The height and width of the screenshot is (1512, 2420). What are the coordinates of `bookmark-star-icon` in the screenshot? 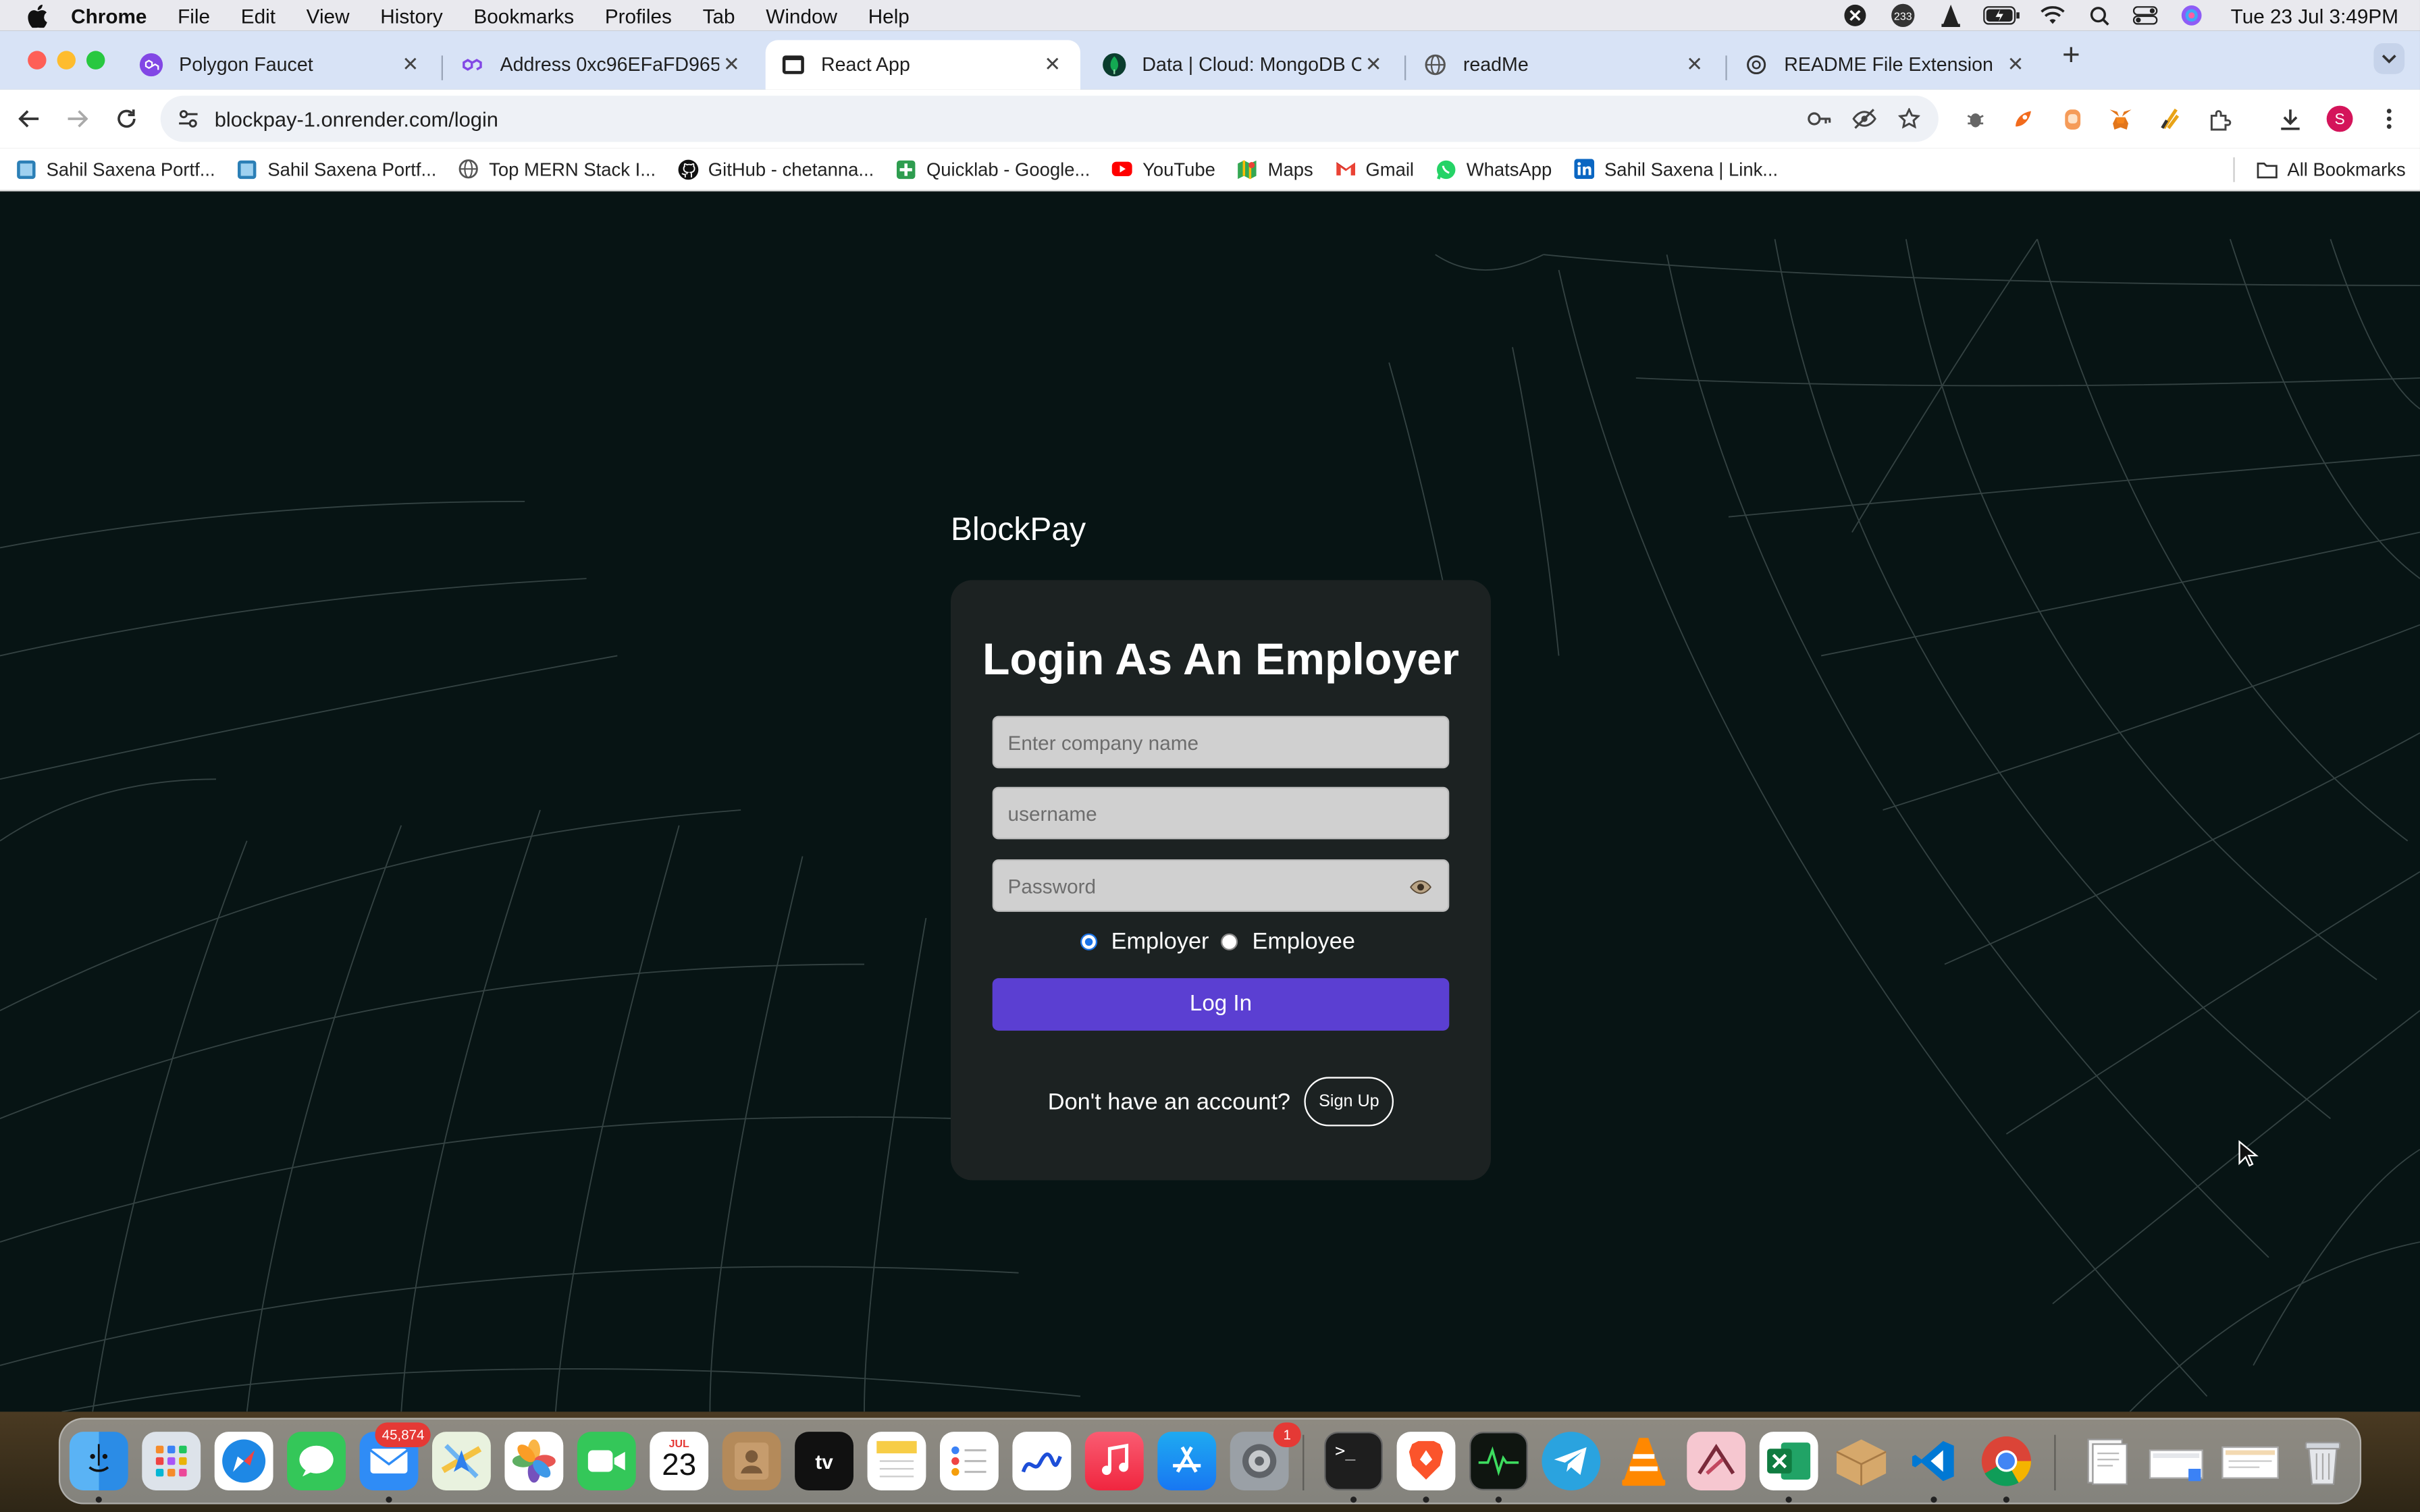 It's located at (1909, 118).